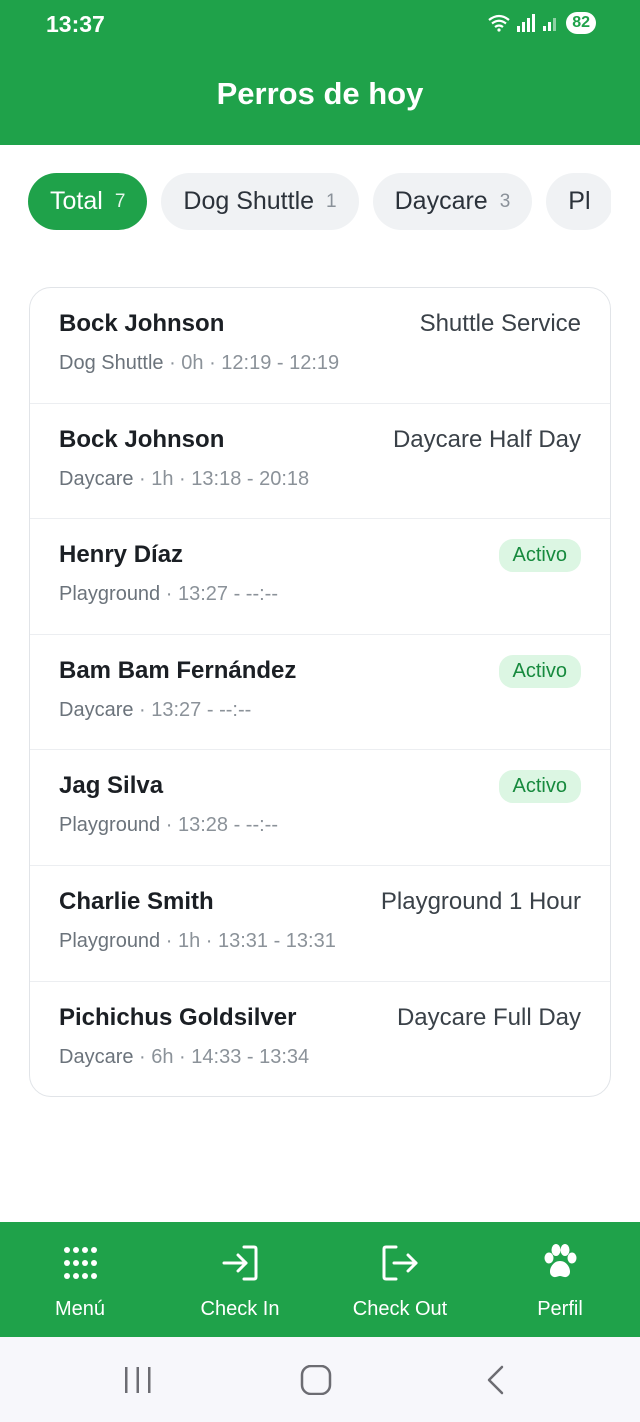 The width and height of the screenshot is (640, 1422). Describe the element at coordinates (526, 23) in the screenshot. I see `signal-icon` at that location.